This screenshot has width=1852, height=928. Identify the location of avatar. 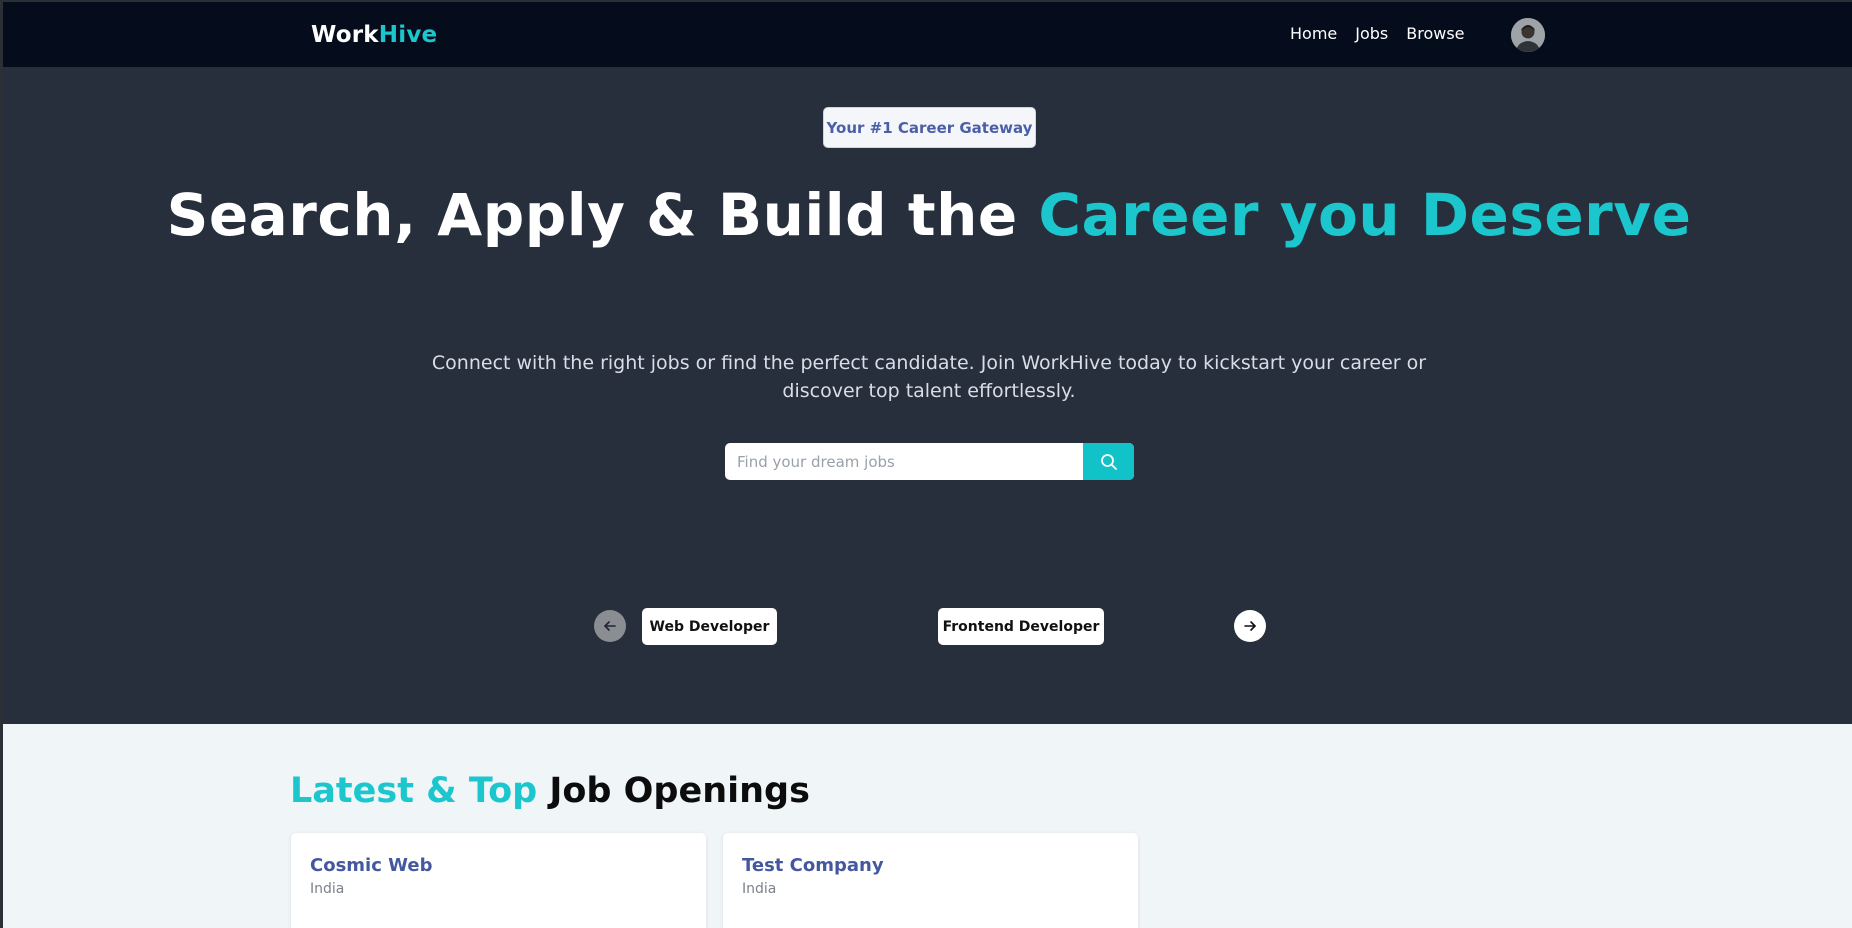
(1528, 35).